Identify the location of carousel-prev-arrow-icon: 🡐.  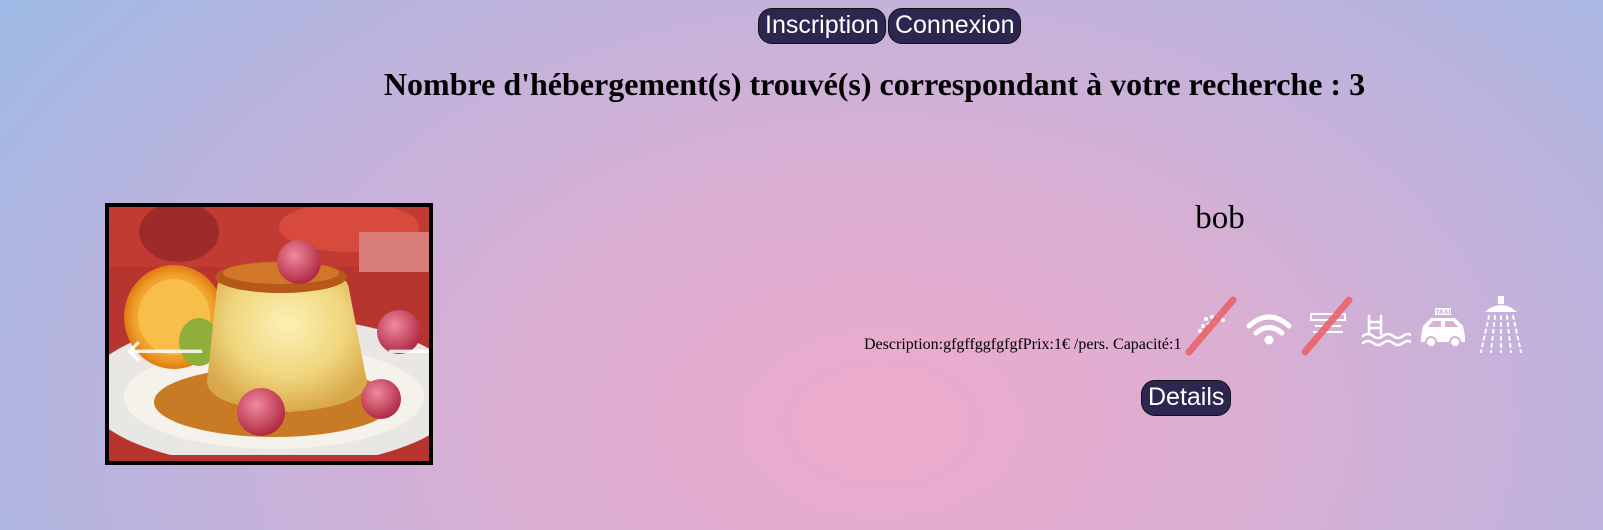
(165, 352).